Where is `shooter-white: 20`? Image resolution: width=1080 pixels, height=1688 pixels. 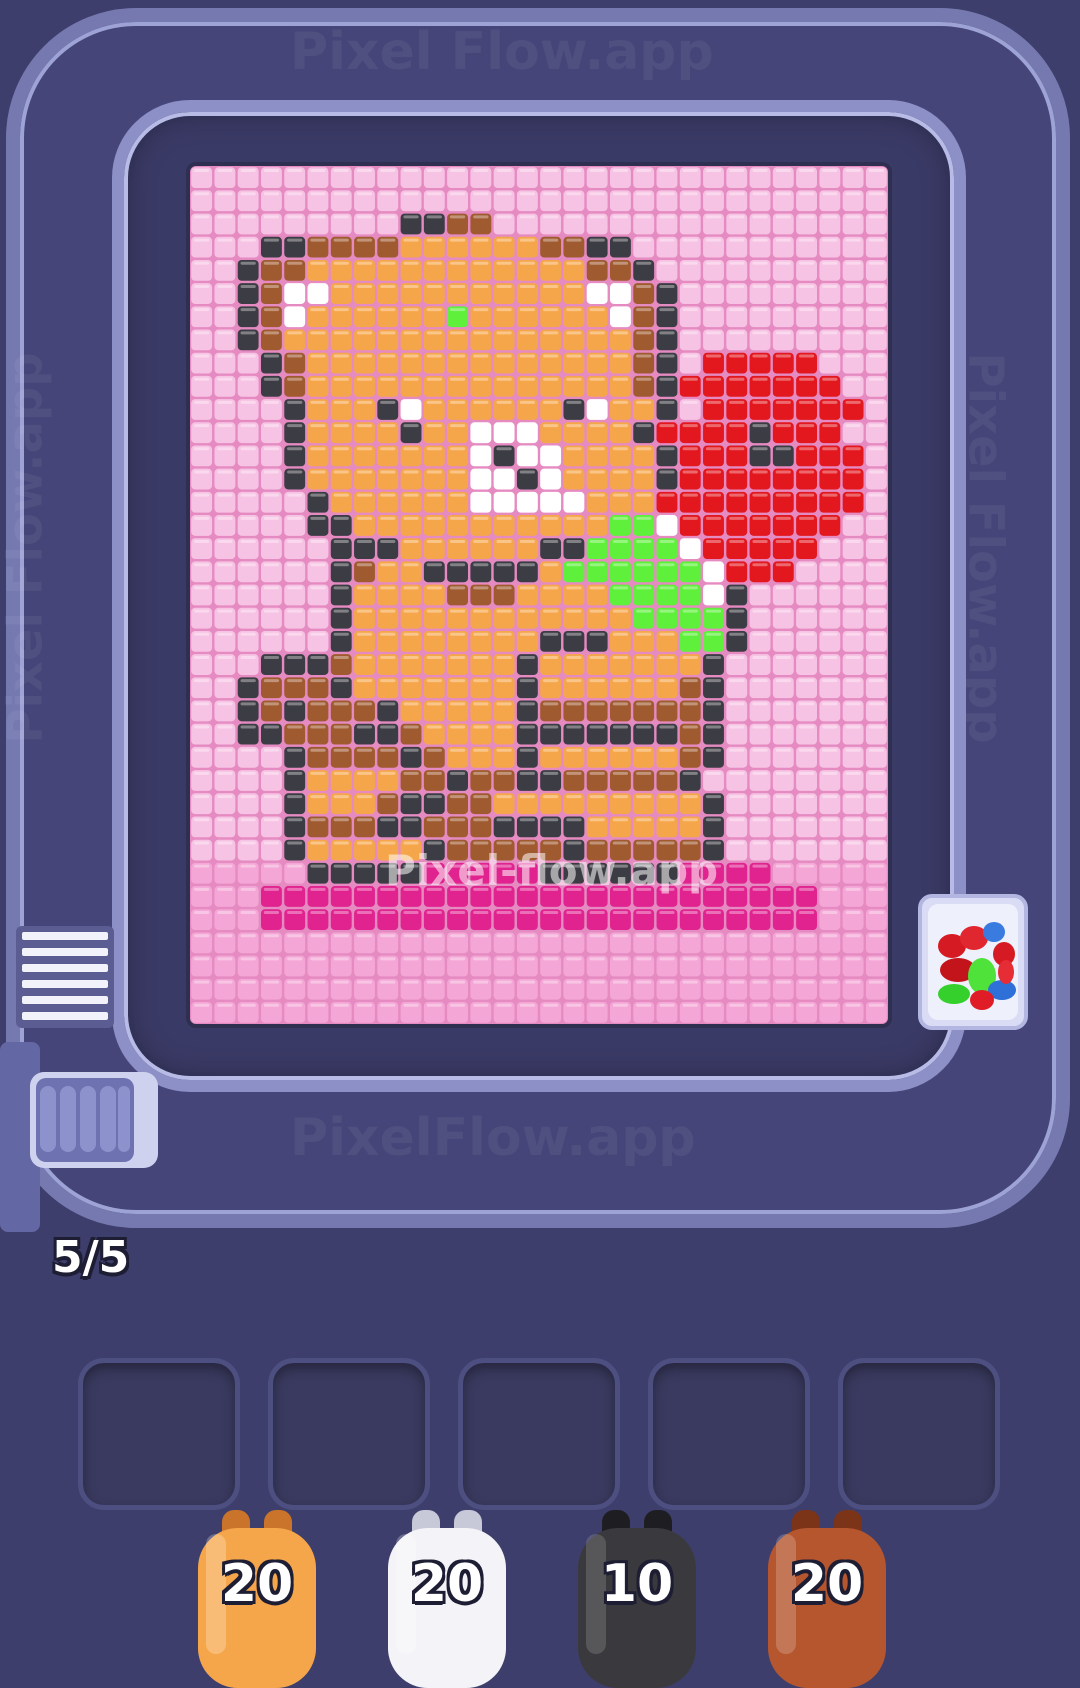 shooter-white: 20 is located at coordinates (447, 1599).